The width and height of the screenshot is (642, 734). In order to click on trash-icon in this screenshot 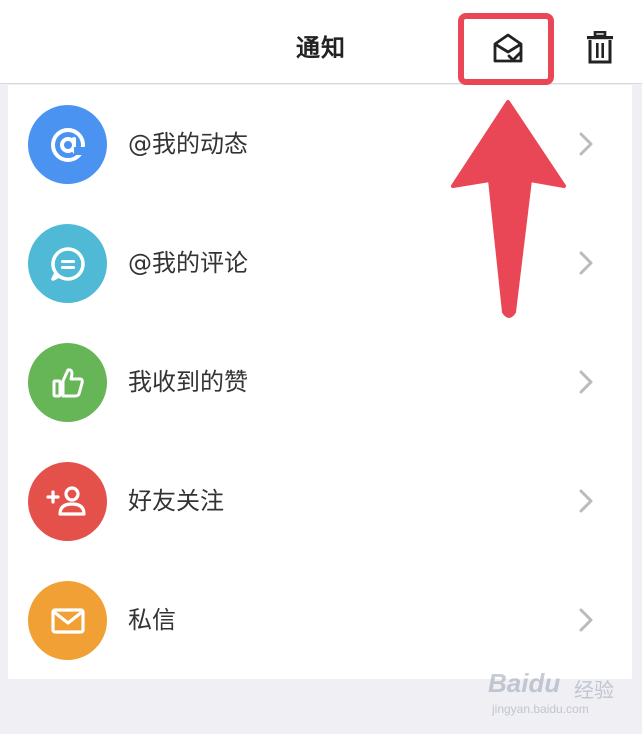, I will do `click(600, 47)`.